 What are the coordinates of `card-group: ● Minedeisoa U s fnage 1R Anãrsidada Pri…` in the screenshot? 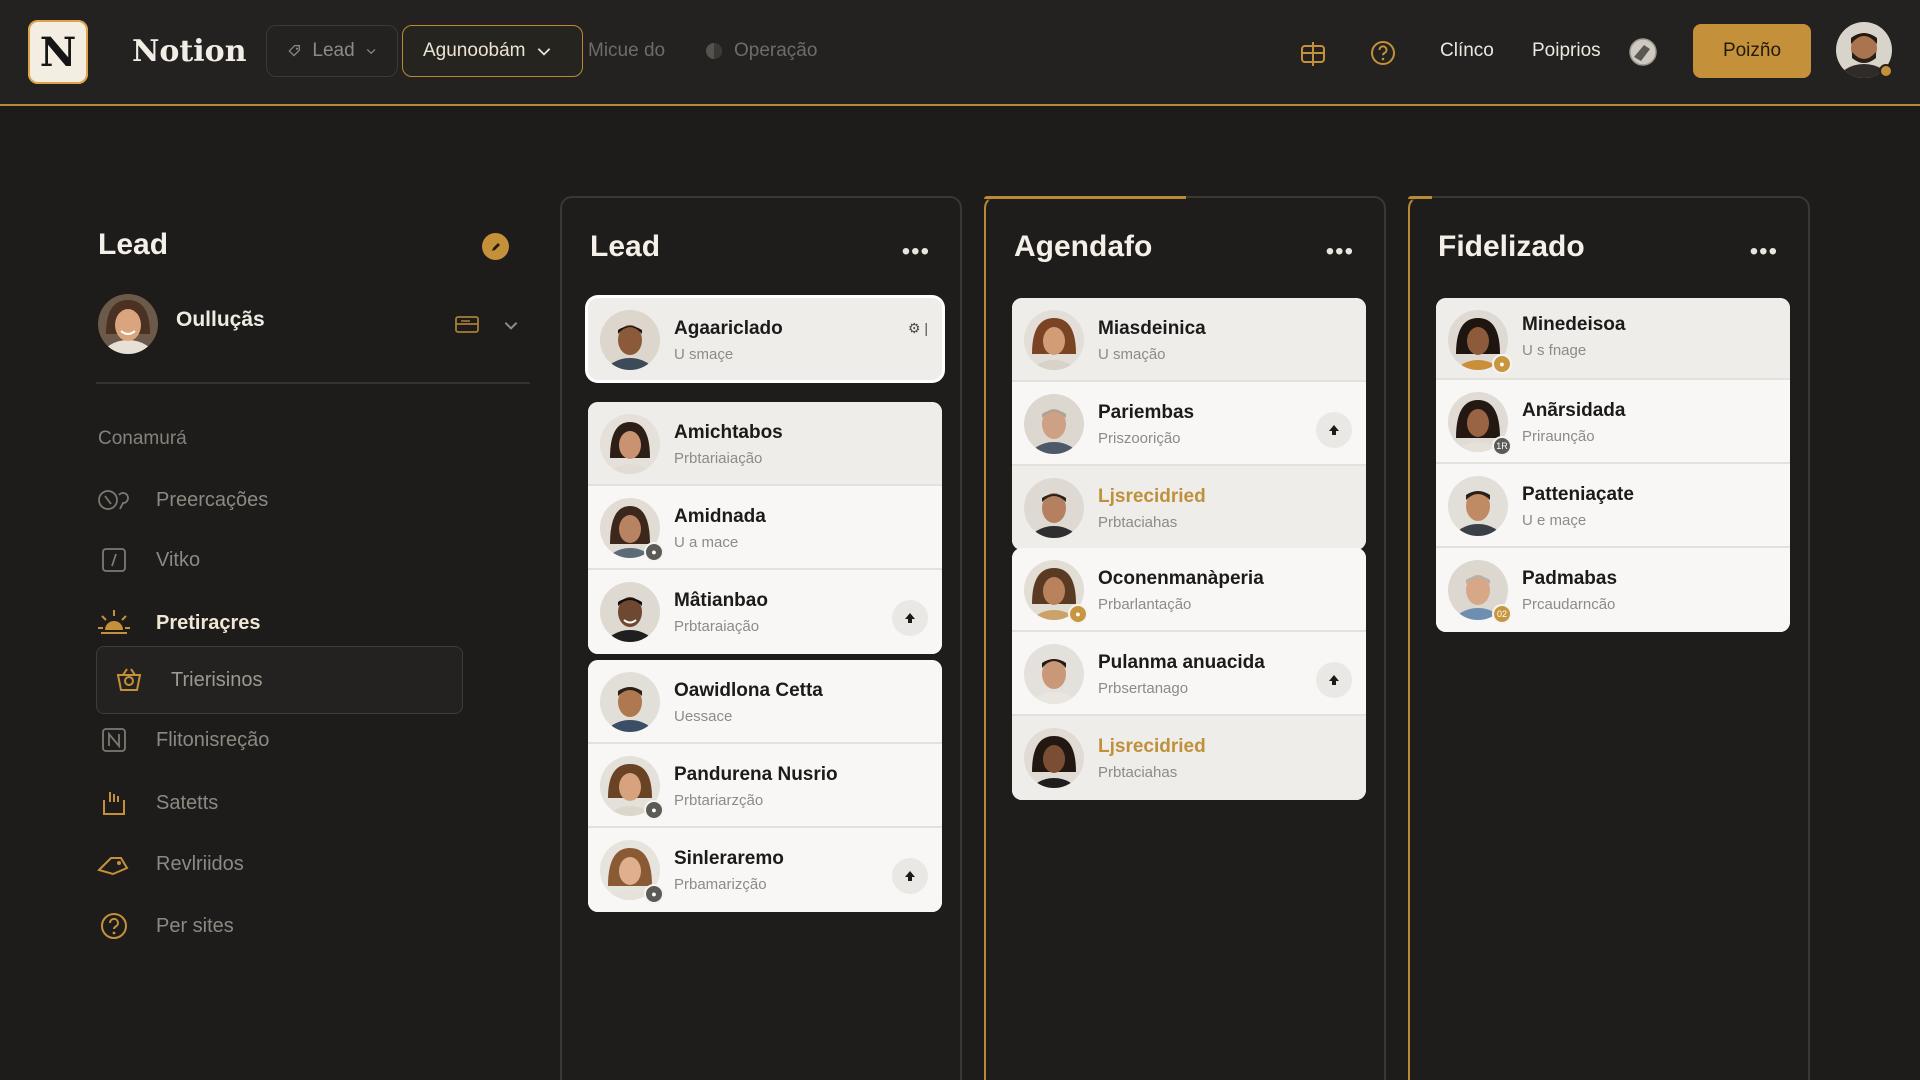 It's located at (1613, 465).